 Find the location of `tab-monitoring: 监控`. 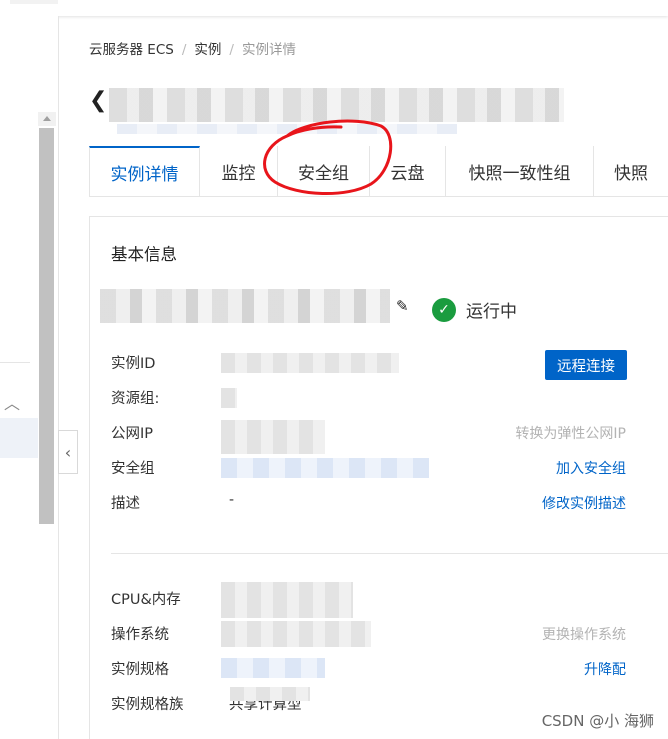

tab-monitoring: 监控 is located at coordinates (239, 171).